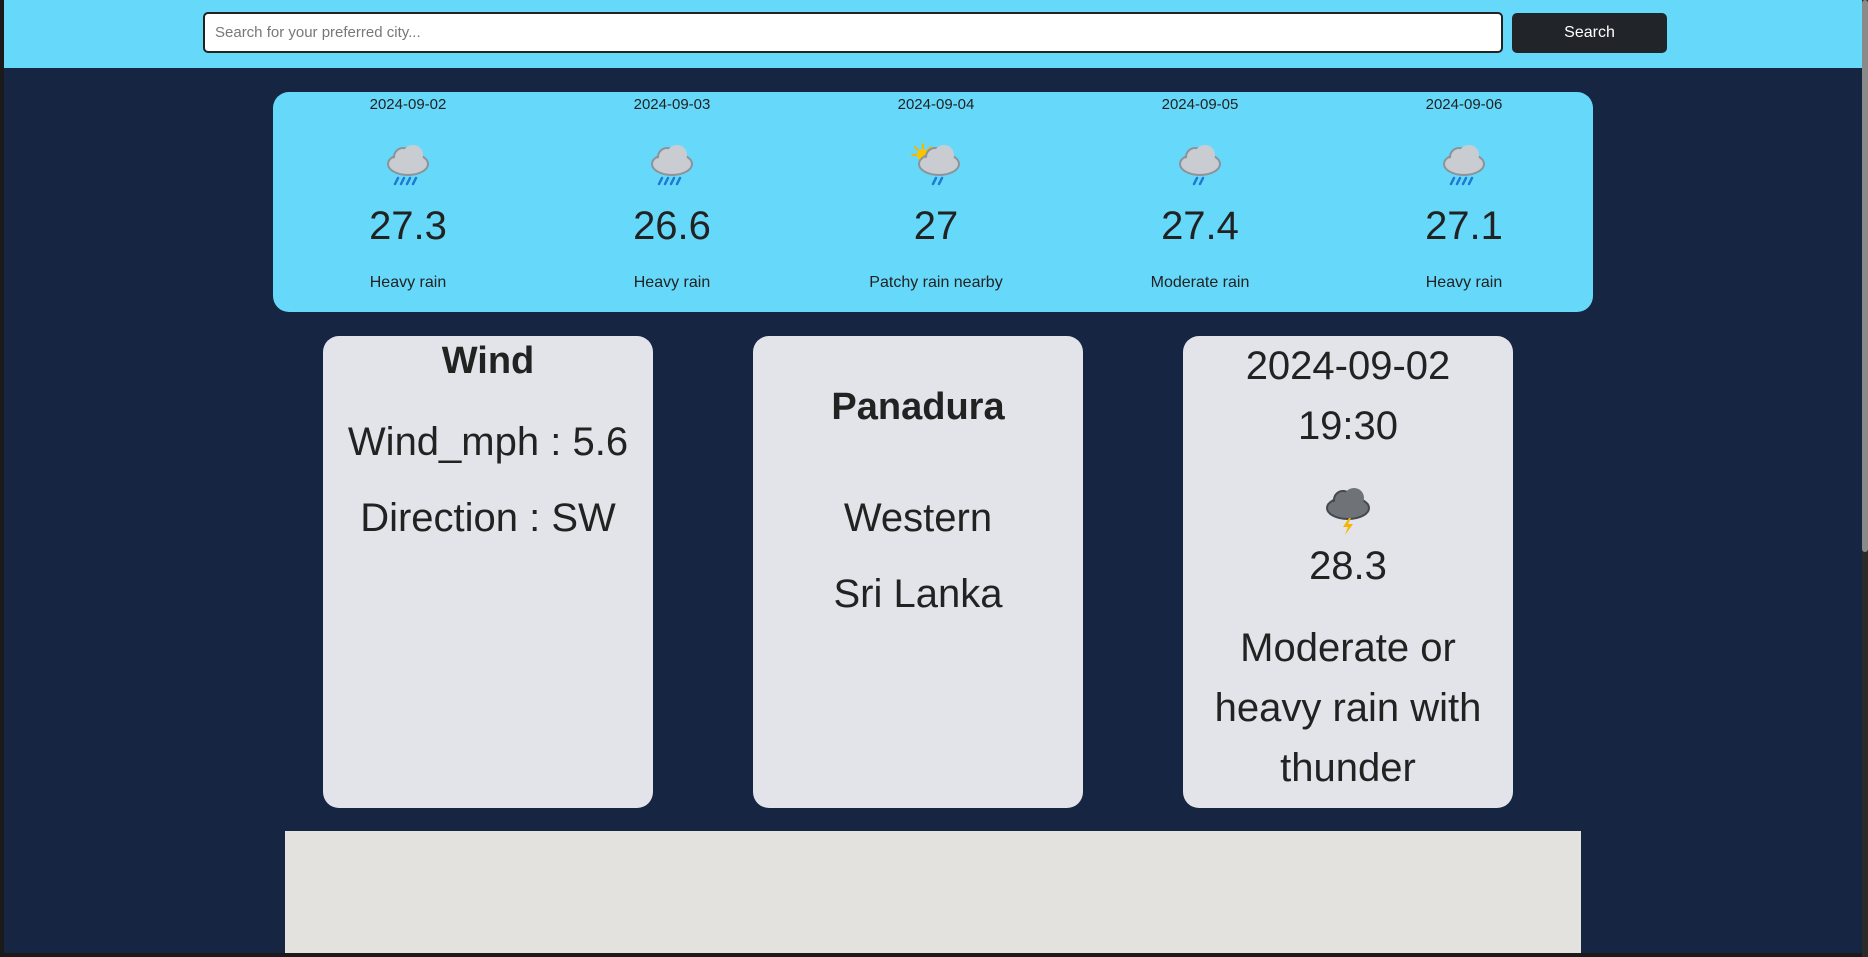  Describe the element at coordinates (672, 202) in the screenshot. I see `forecast-day: 2024-09-03 26.6 Heavy rain` at that location.